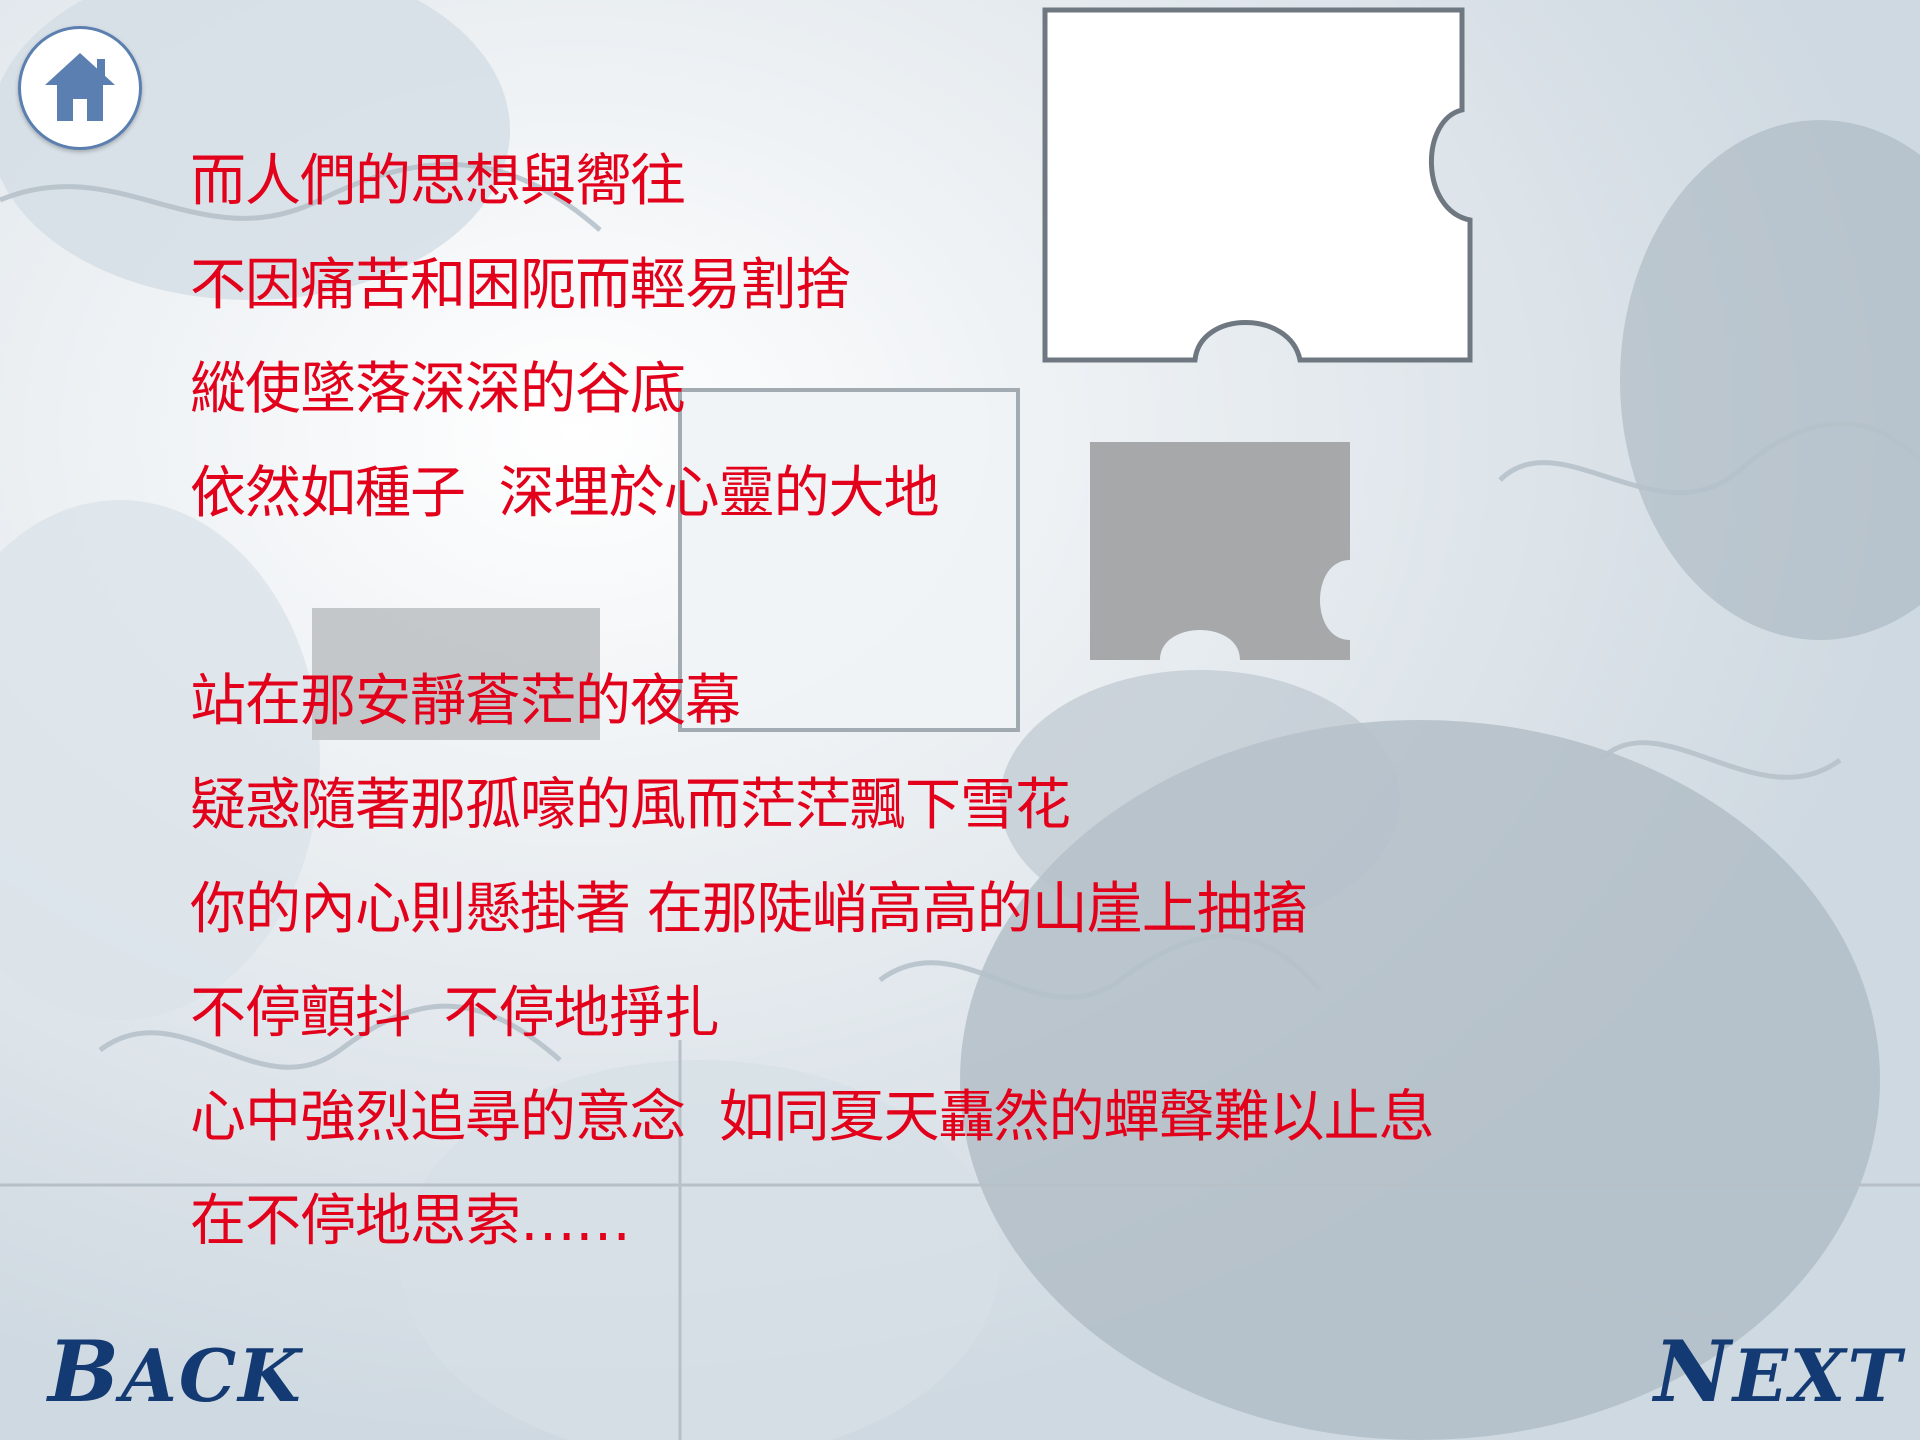 The image size is (1920, 1440). I want to click on poem-line: 站在那安靜蒼茫的夜幕, so click(465, 701).